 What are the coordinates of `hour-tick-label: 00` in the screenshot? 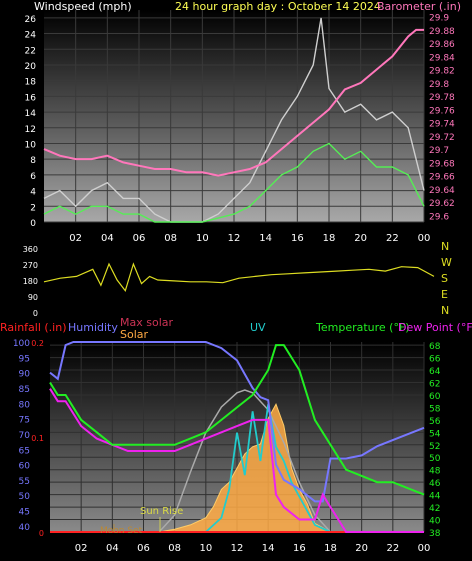 It's located at (424, 238).